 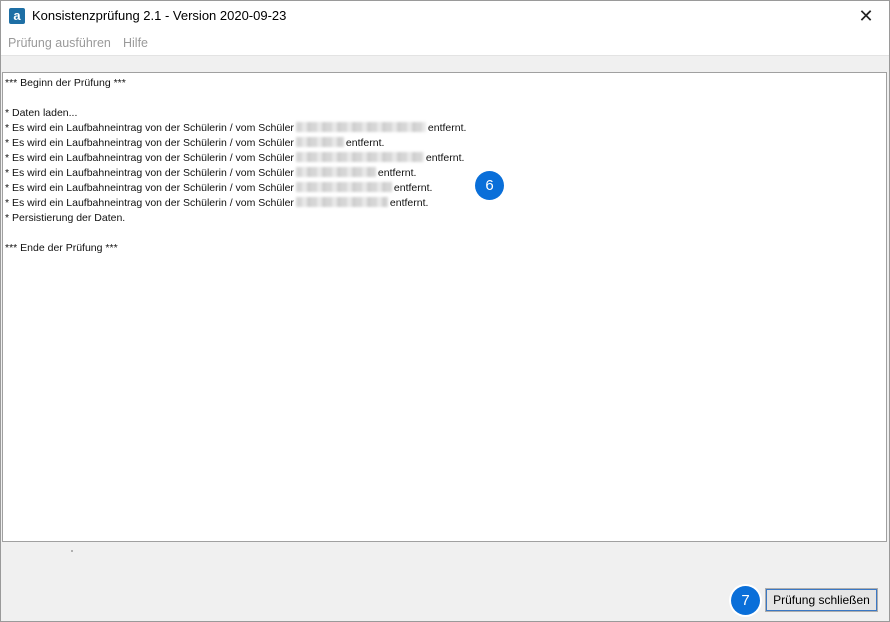 What do you see at coordinates (821, 600) in the screenshot?
I see `close-check-button: Prüfung schließen` at bounding box center [821, 600].